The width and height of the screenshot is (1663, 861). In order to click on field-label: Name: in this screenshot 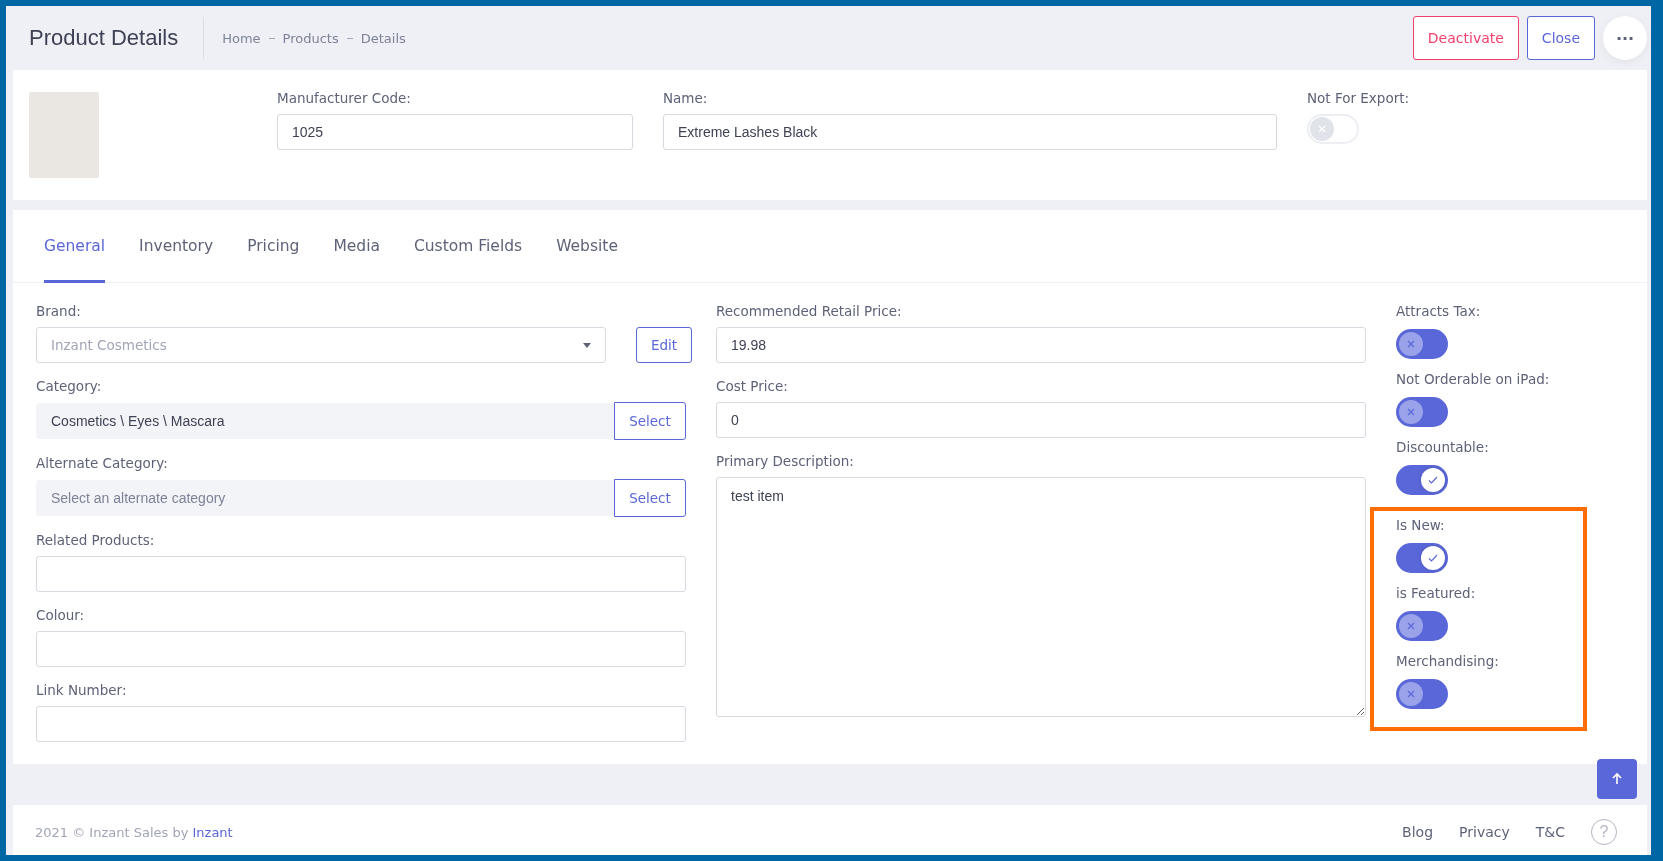, I will do `click(686, 98)`.